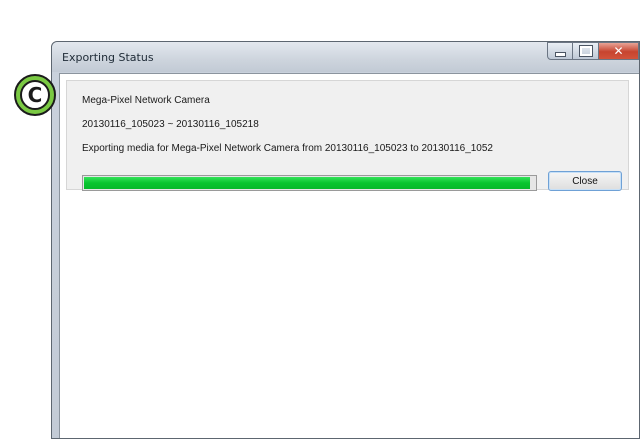 The width and height of the screenshot is (640, 439). I want to click on caption-buttons: ✕, so click(593, 52).